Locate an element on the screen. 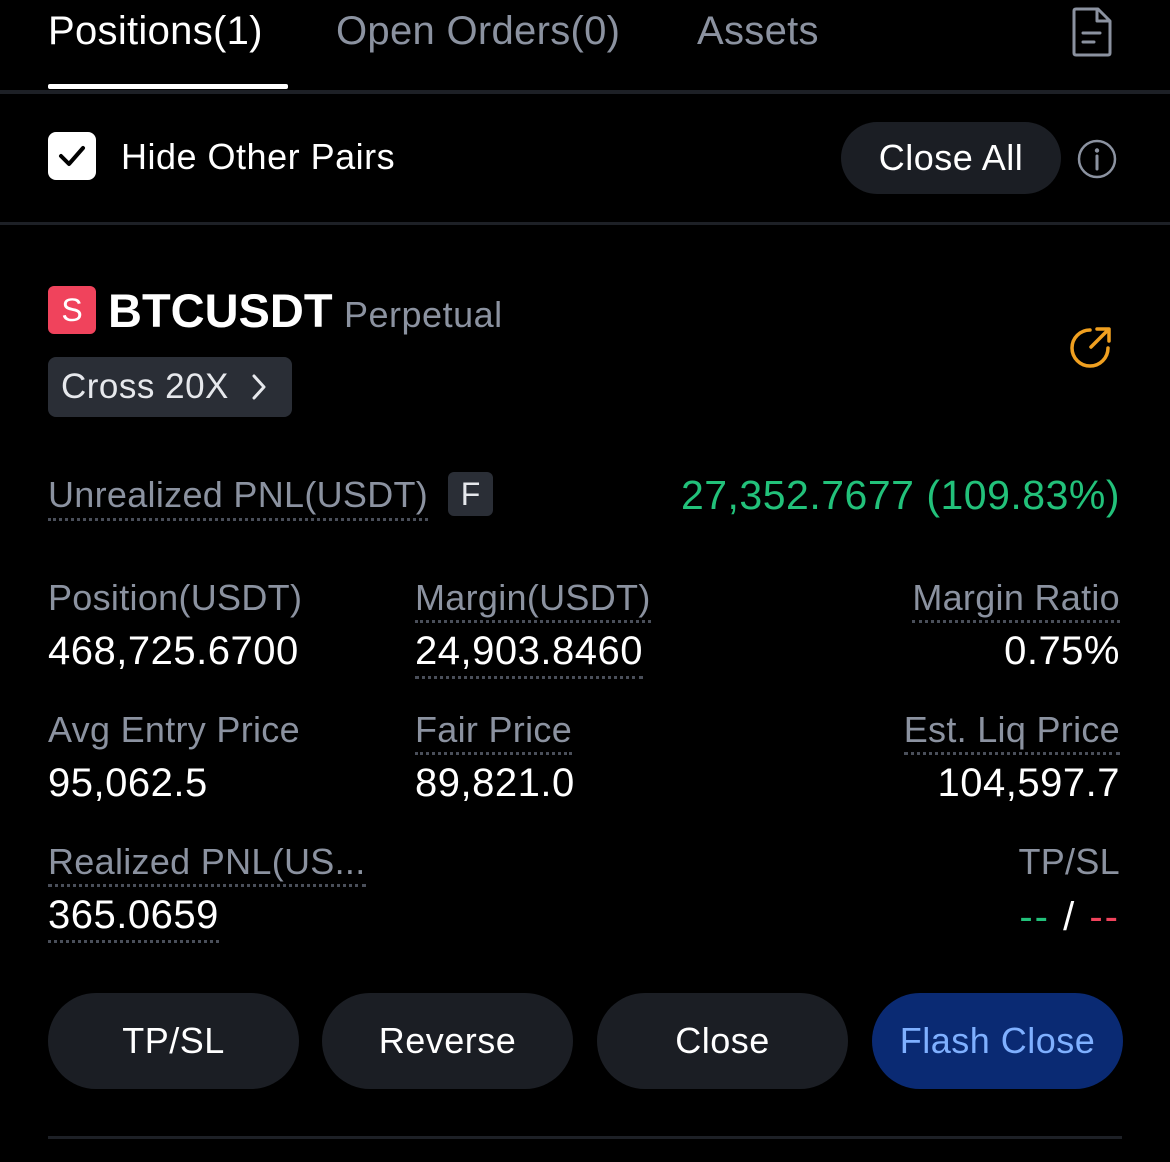 This screenshot has height=1162, width=1170. leverage-label: Cross 20X is located at coordinates (145, 386).